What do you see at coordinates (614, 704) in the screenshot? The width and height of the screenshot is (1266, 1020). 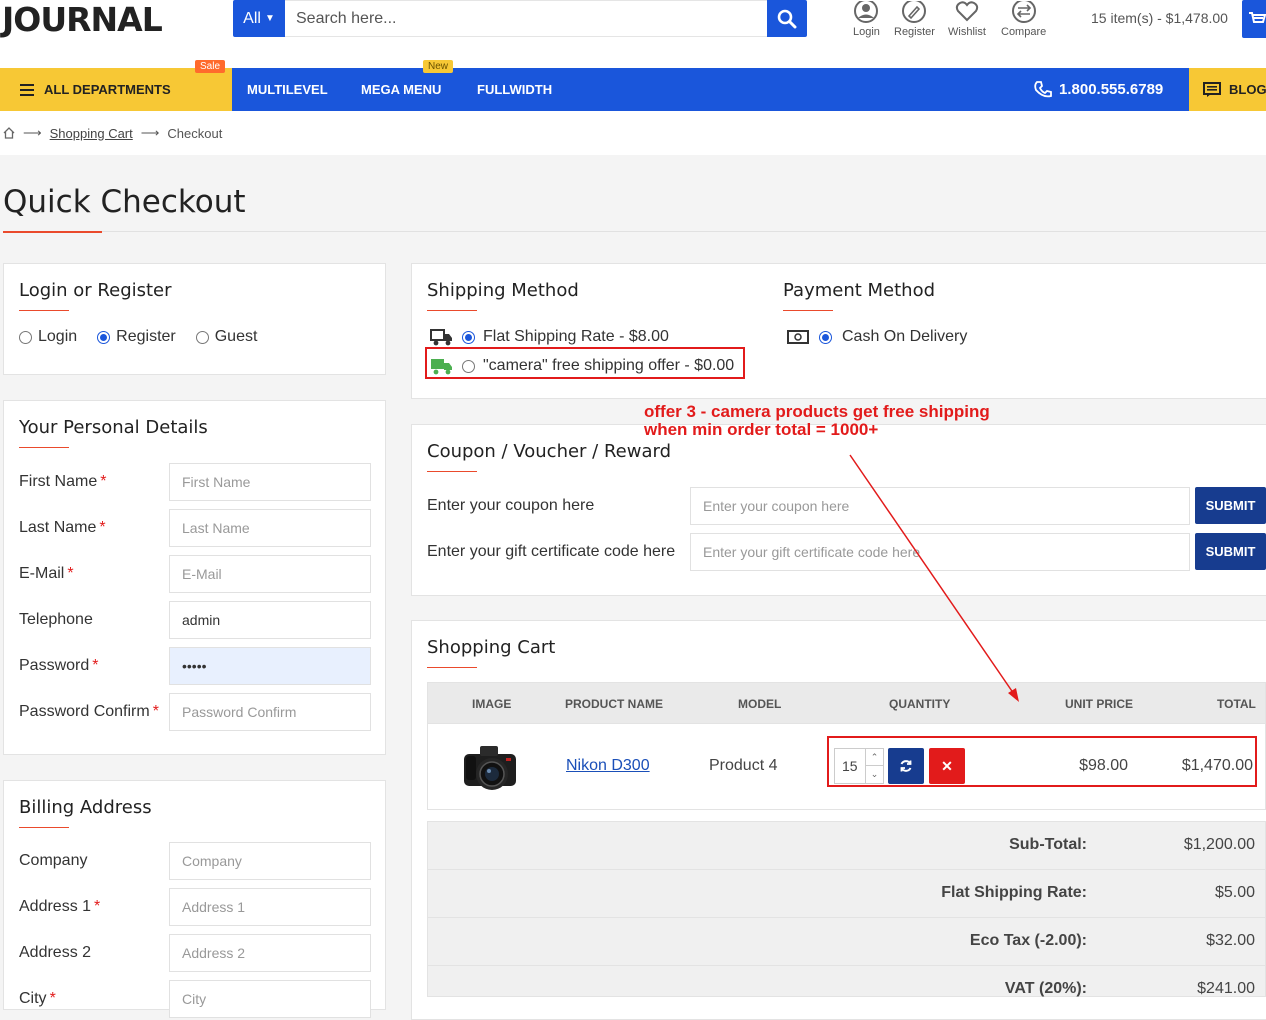 I see `col-product-name: PRODUCT NAME` at bounding box center [614, 704].